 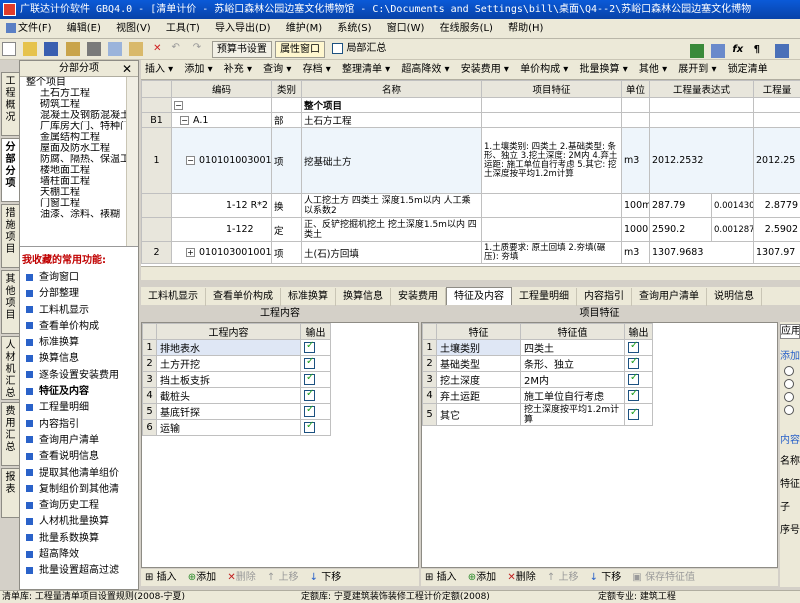 I want to click on formula-icon: fx, so click(x=739, y=51).